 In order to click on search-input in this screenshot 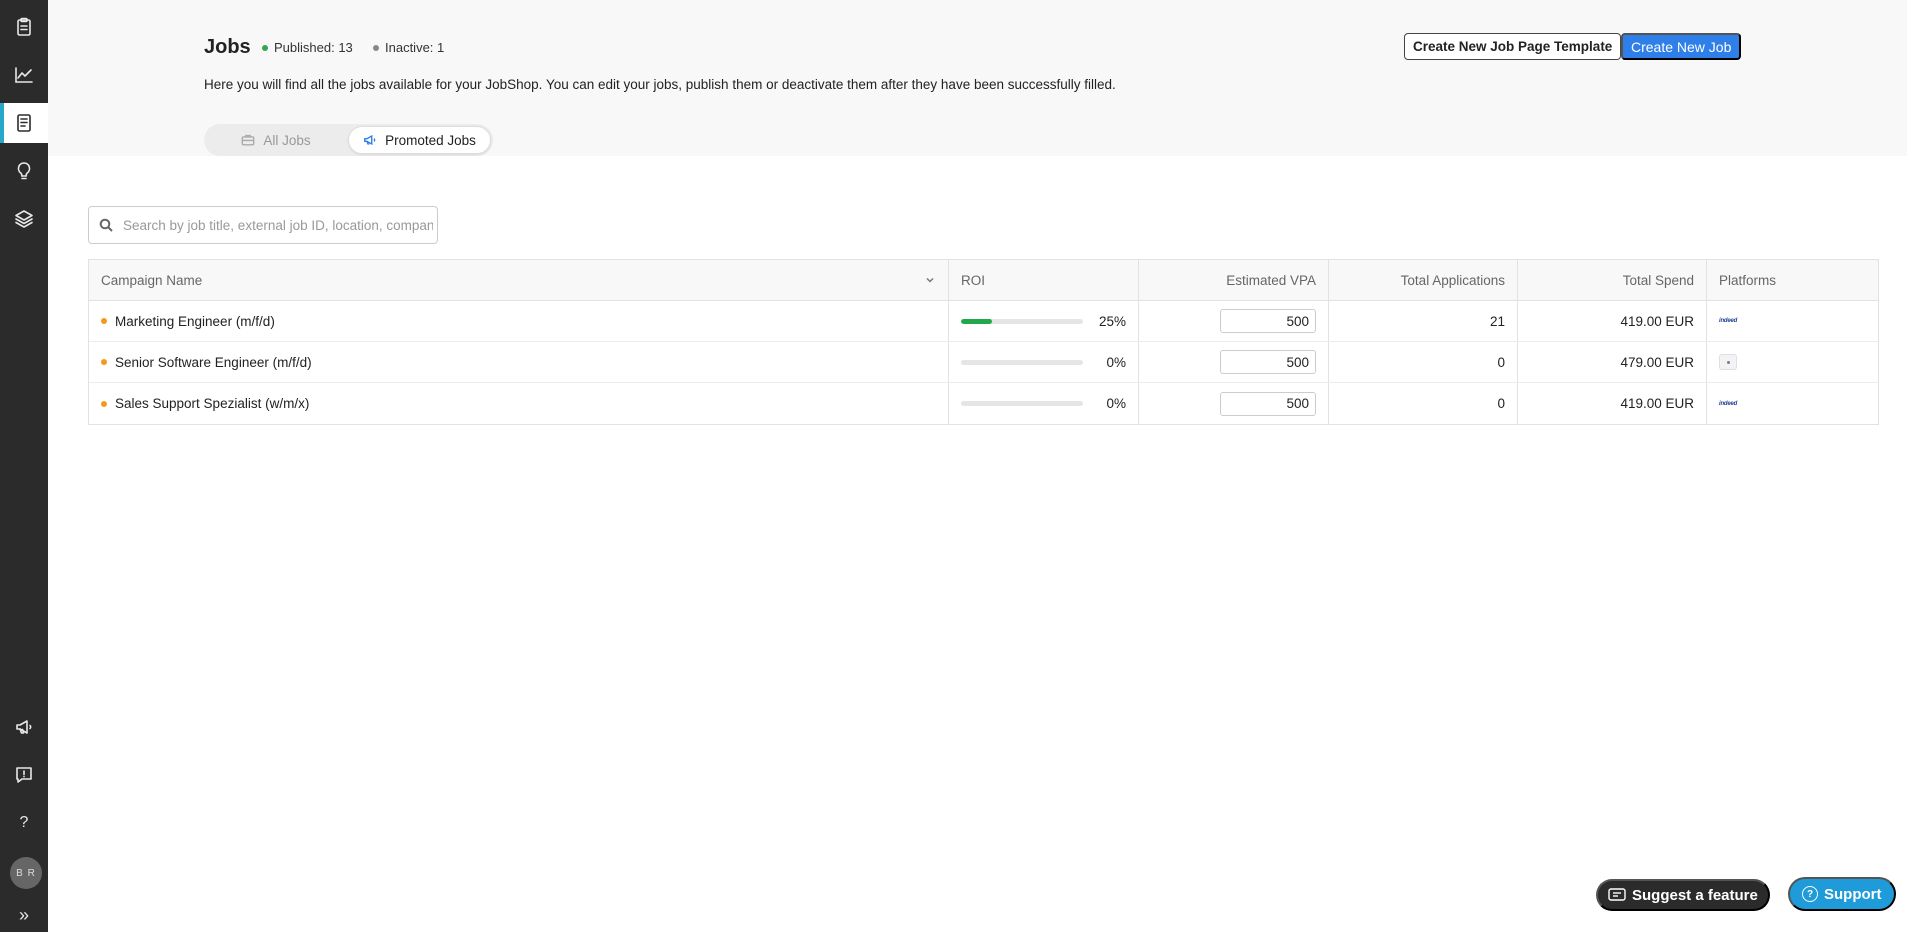, I will do `click(278, 225)`.